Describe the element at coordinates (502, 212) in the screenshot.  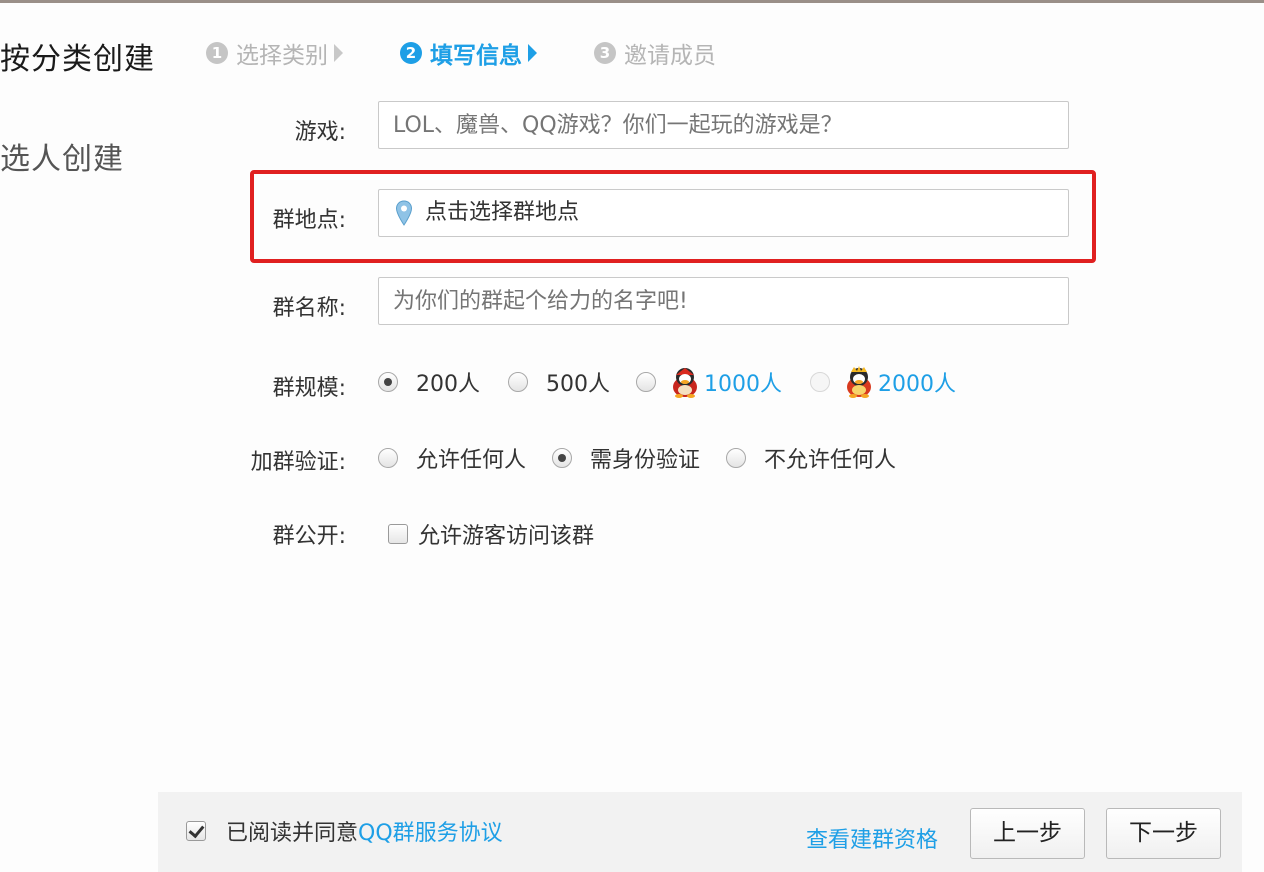
I see `location-value: 点击选择群地点` at that location.